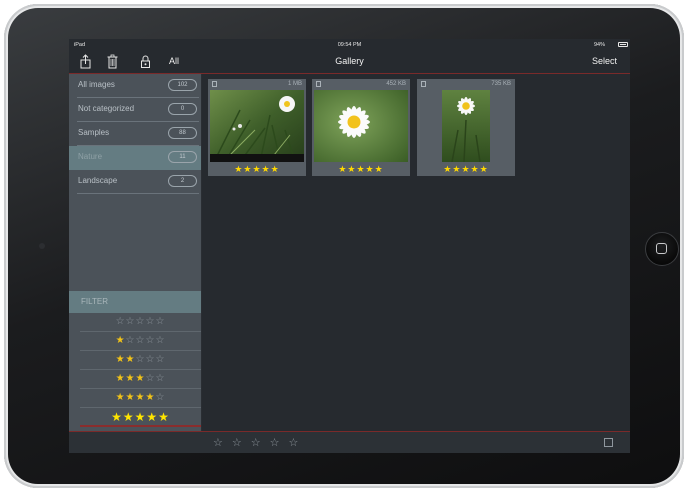 The width and height of the screenshot is (687, 490). Describe the element at coordinates (42, 246) in the screenshot. I see `front-camera` at that location.